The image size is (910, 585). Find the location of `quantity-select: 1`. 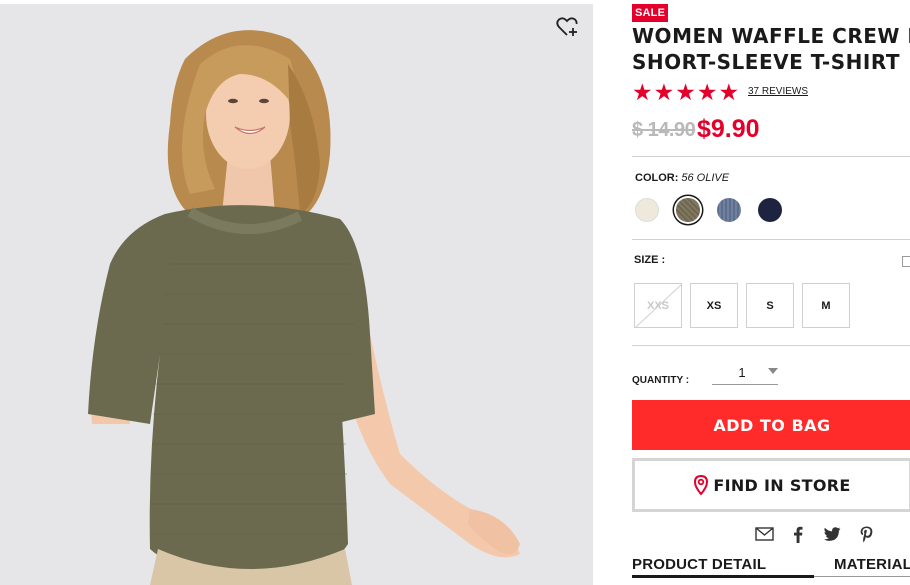

quantity-select: 1 is located at coordinates (745, 372).